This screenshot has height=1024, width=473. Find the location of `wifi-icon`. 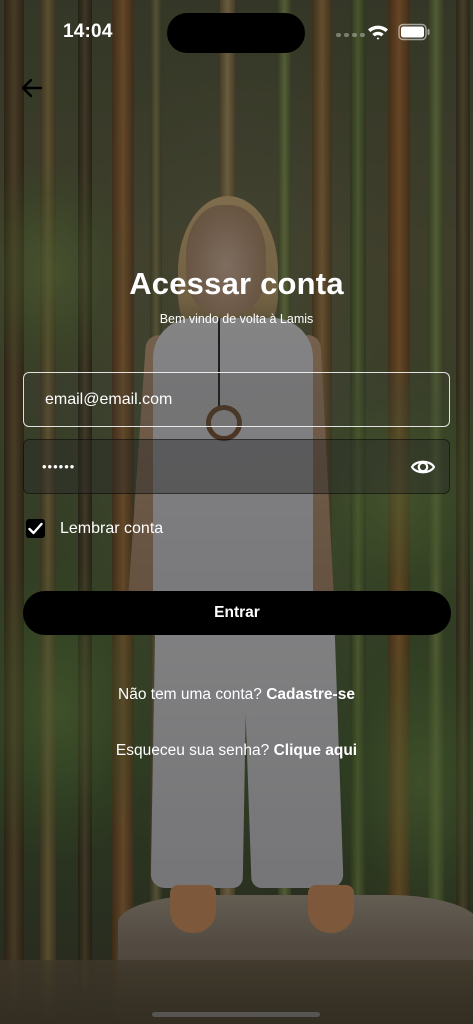

wifi-icon is located at coordinates (378, 32).